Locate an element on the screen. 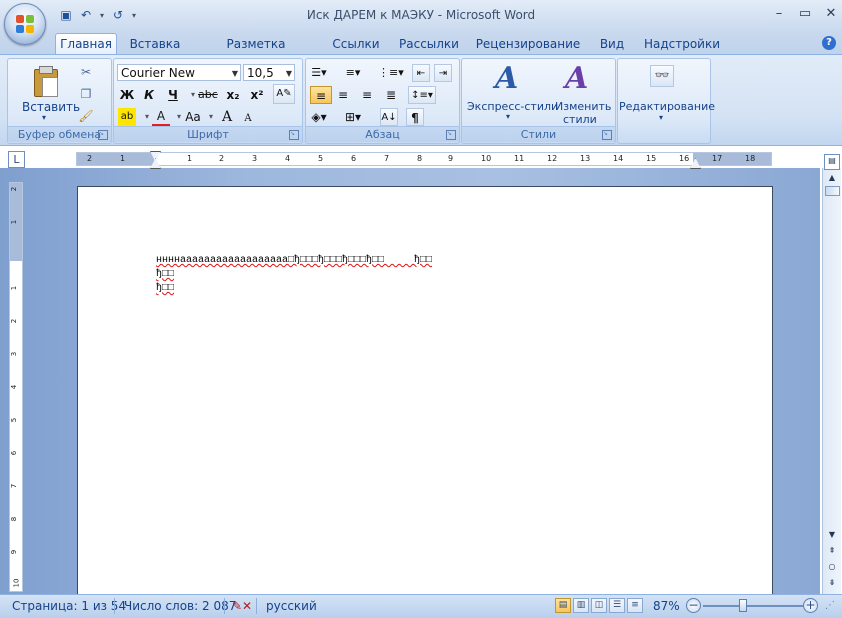  highlight-icon: ab is located at coordinates (127, 117).